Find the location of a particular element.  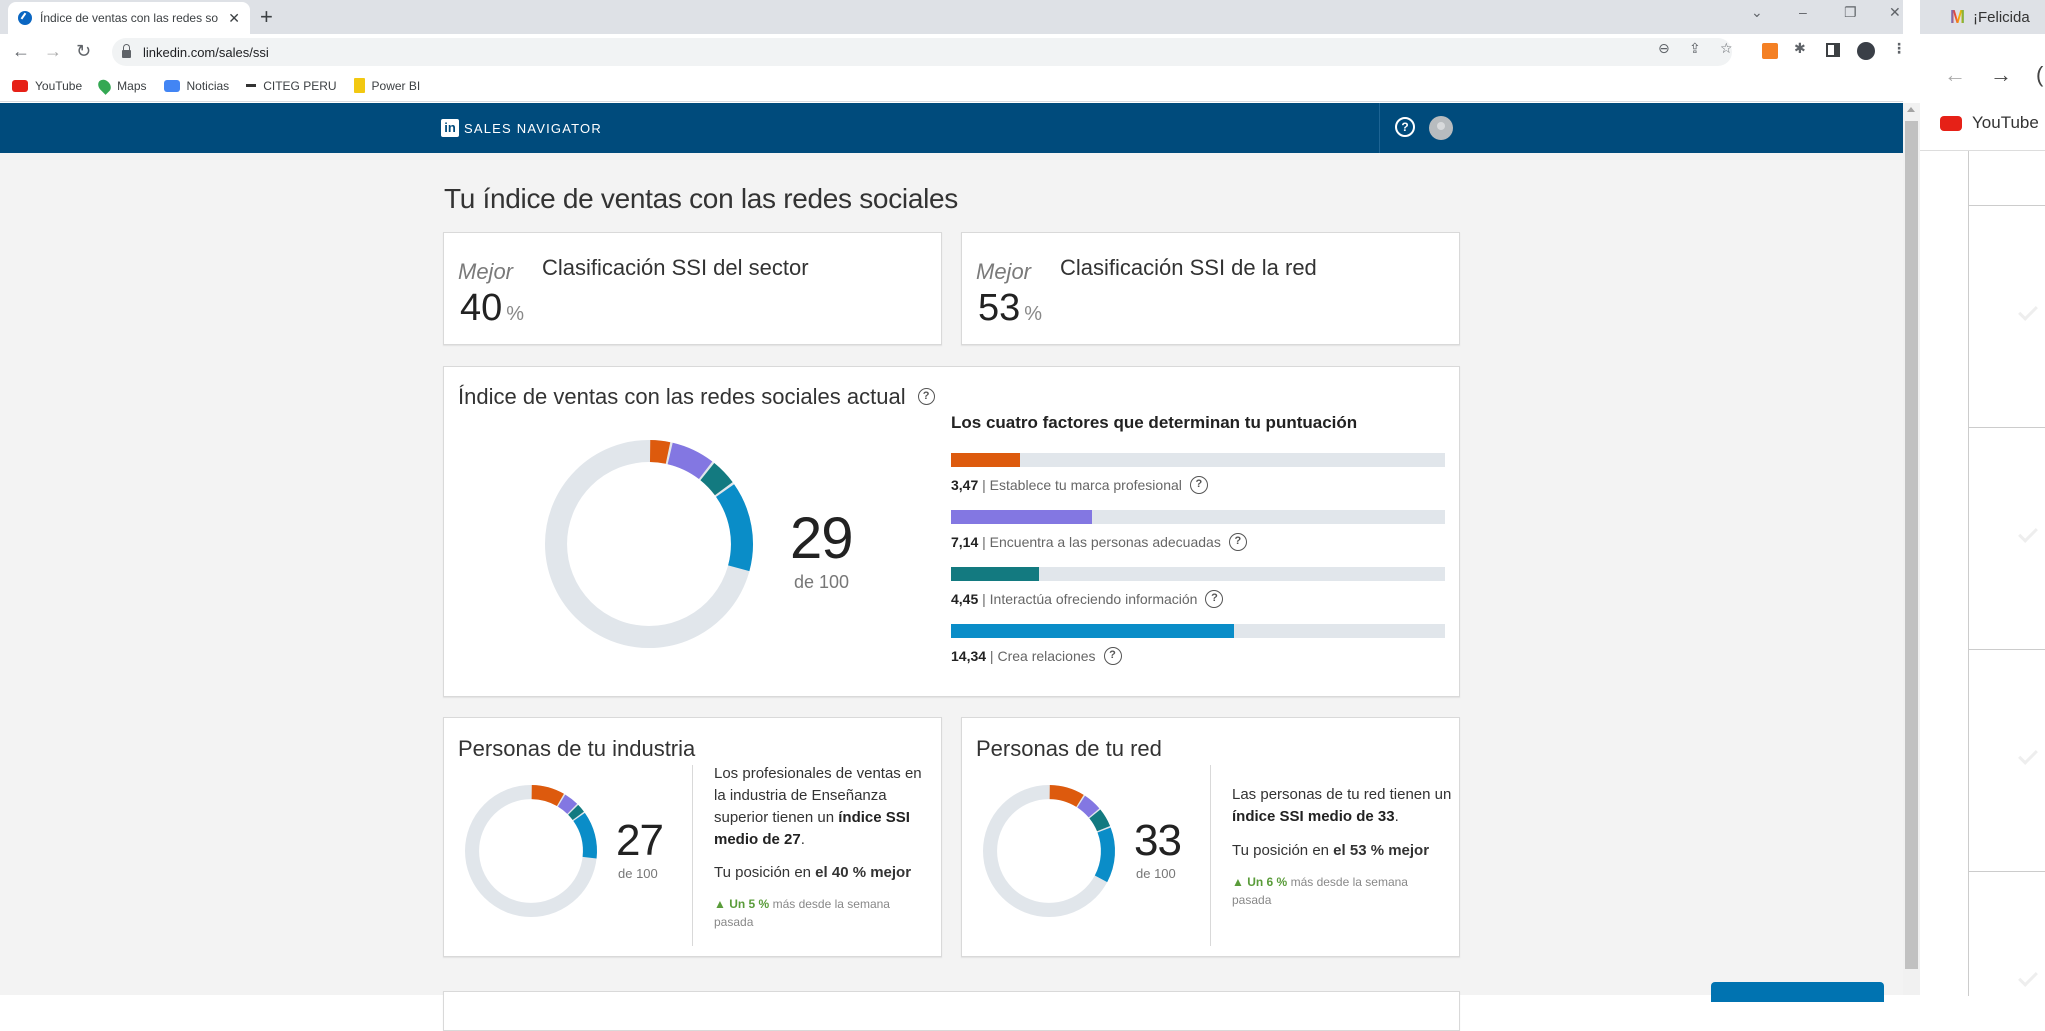

browser-menu-icon: ⋮ is located at coordinates (1899, 48).